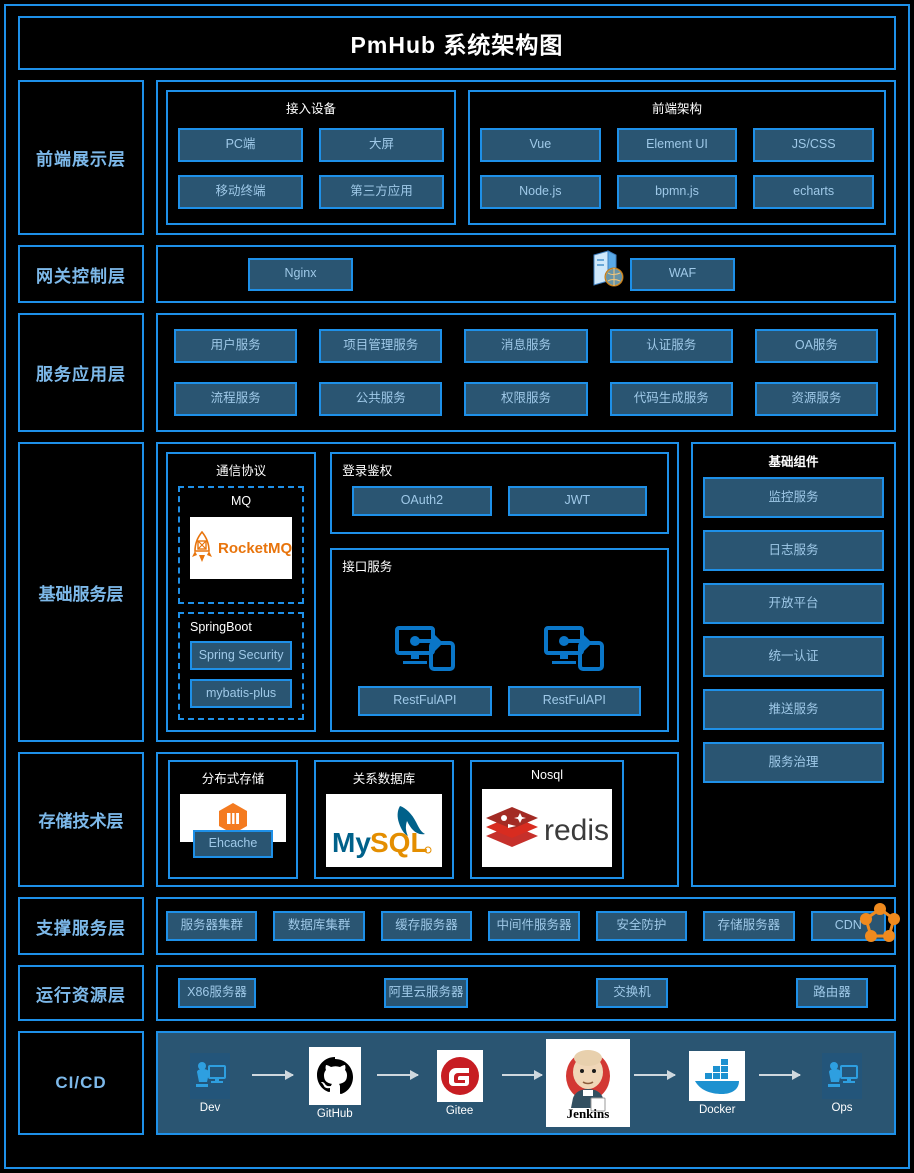 The width and height of the screenshot is (914, 1173). I want to click on cicd-label-docker: Docker, so click(717, 1109).